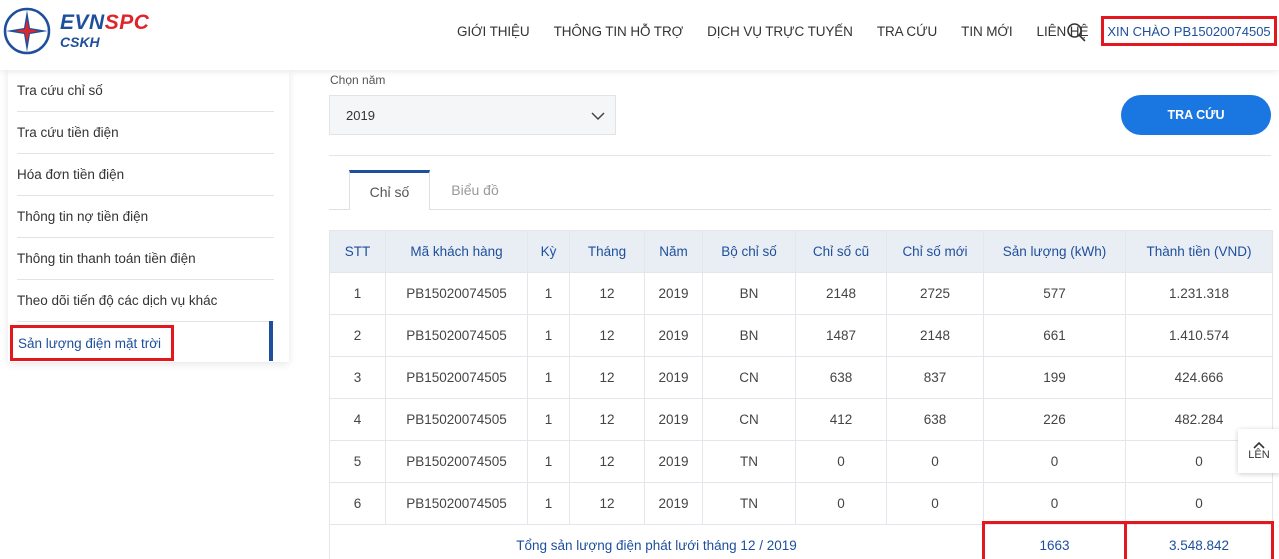 The image size is (1279, 559). What do you see at coordinates (749, 419) in the screenshot?
I see `cell-bo-chi-so: CN` at bounding box center [749, 419].